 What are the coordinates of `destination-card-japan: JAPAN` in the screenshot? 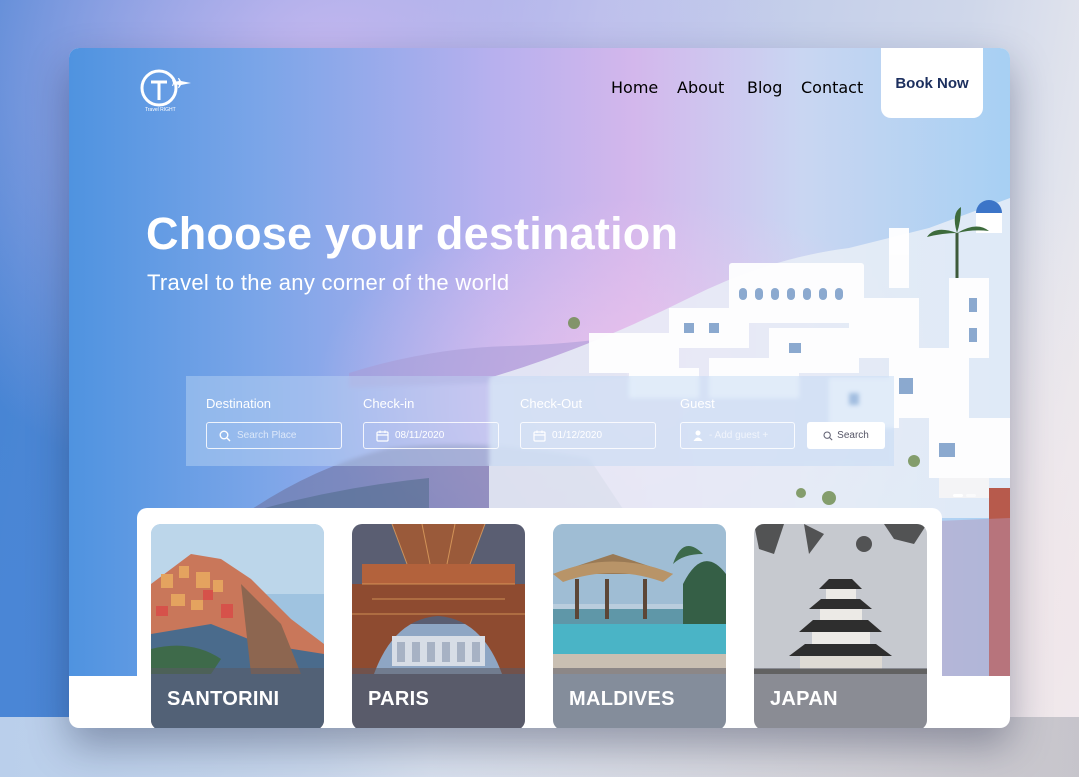 It's located at (840, 626).